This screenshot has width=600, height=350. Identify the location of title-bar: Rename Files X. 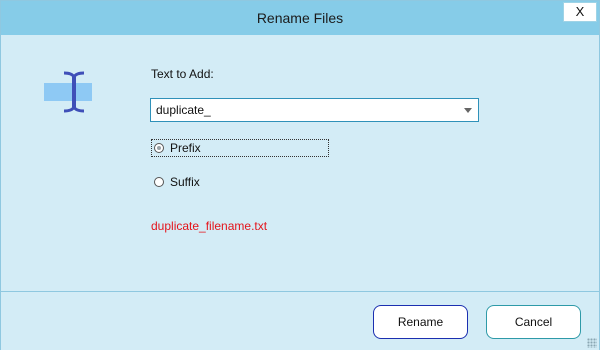
(300, 18).